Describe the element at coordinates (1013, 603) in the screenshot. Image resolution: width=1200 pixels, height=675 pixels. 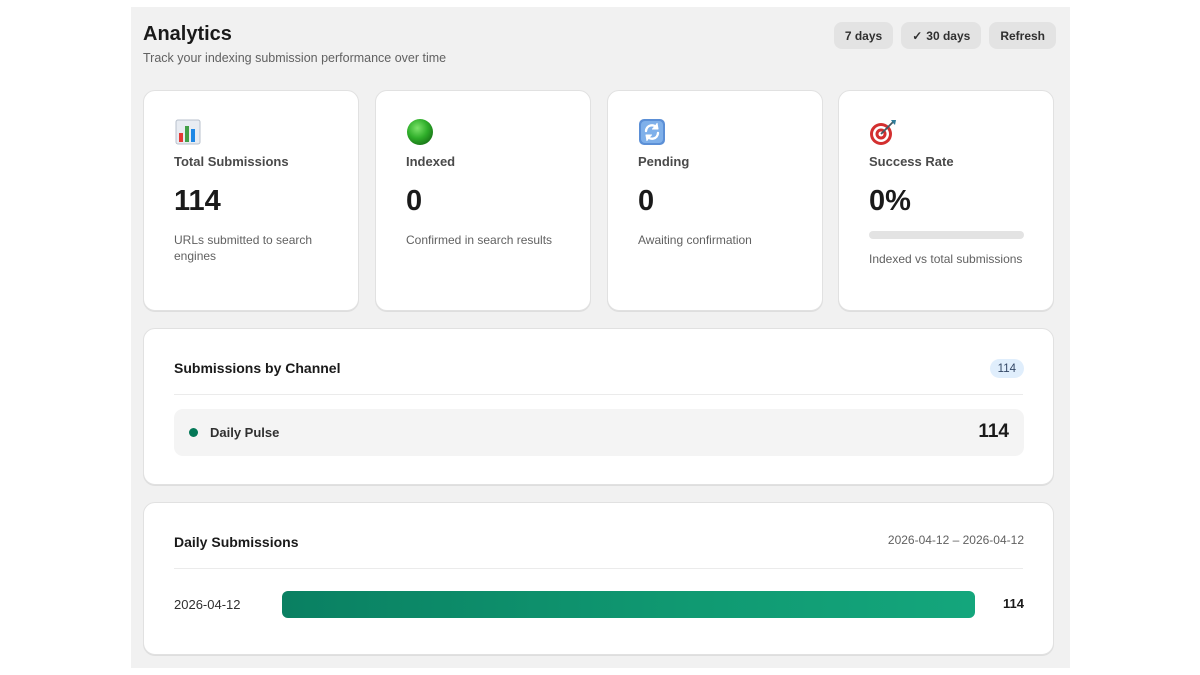
I see `daily-row-value: 114` at that location.